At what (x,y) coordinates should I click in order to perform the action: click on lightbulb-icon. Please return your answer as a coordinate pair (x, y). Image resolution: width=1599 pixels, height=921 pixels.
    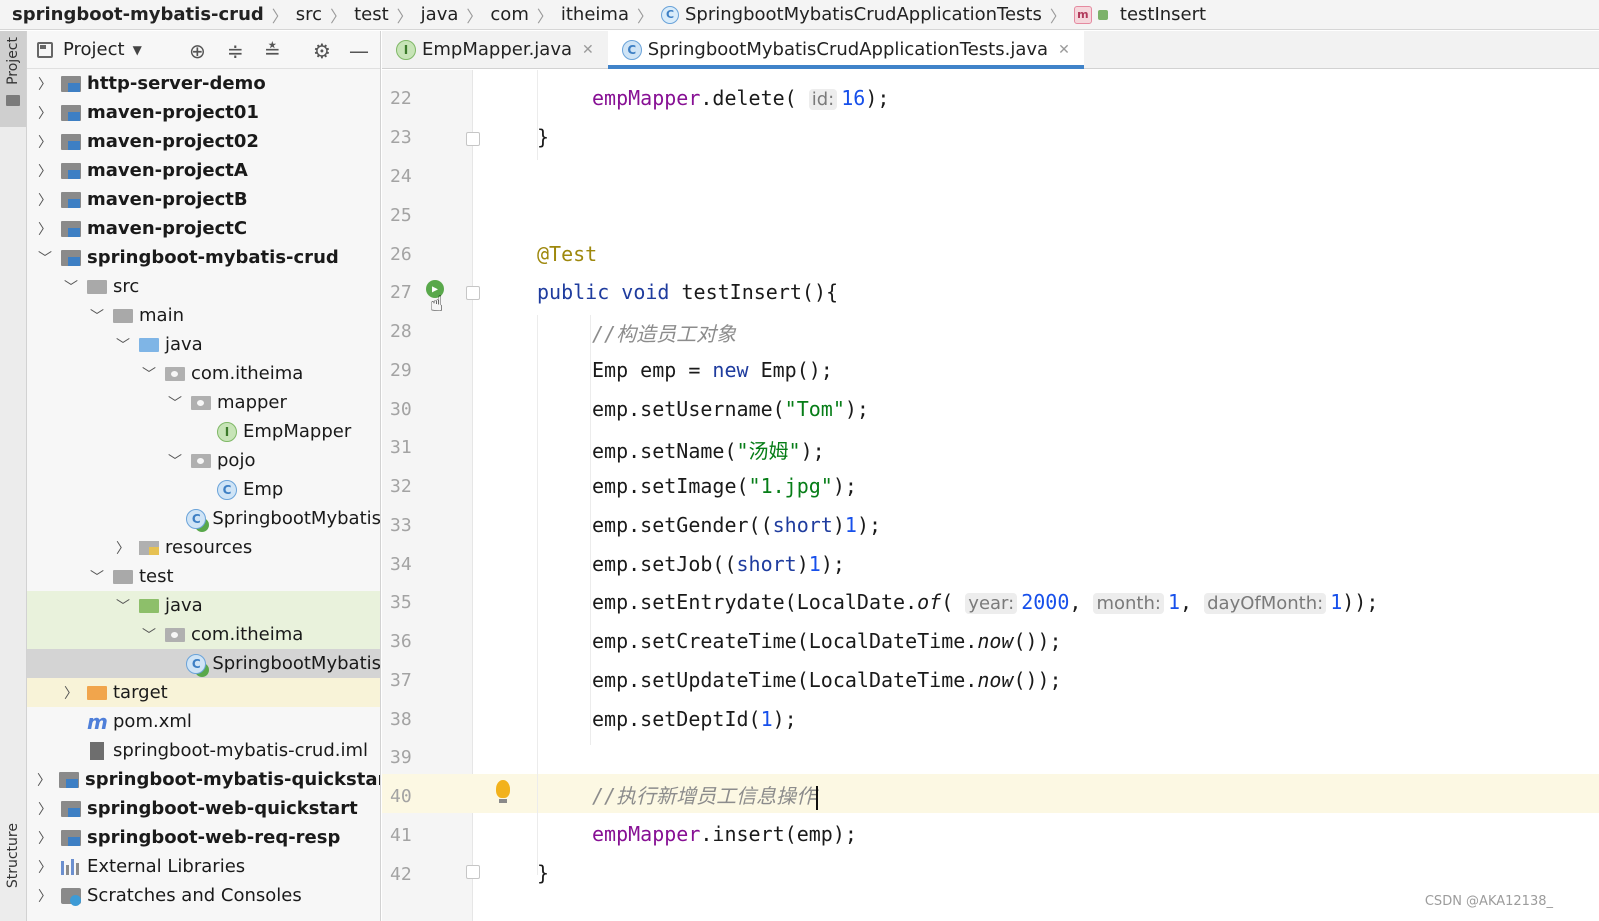
    Looking at the image, I should click on (503, 791).